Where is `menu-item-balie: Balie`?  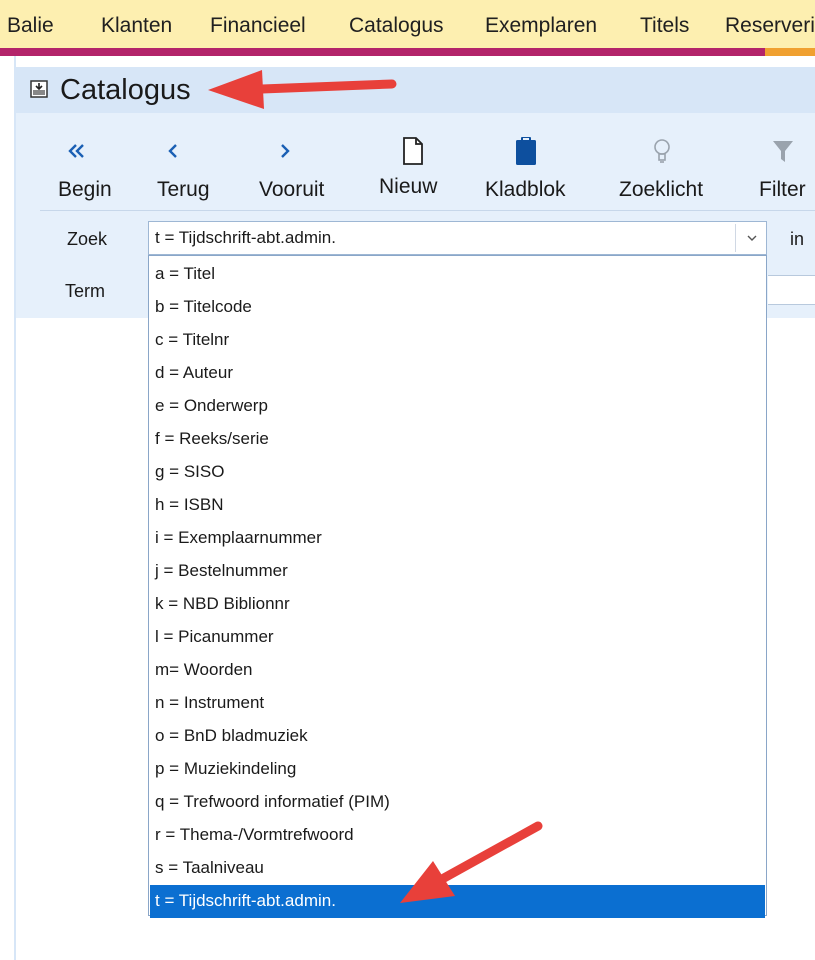 menu-item-balie: Balie is located at coordinates (30, 26).